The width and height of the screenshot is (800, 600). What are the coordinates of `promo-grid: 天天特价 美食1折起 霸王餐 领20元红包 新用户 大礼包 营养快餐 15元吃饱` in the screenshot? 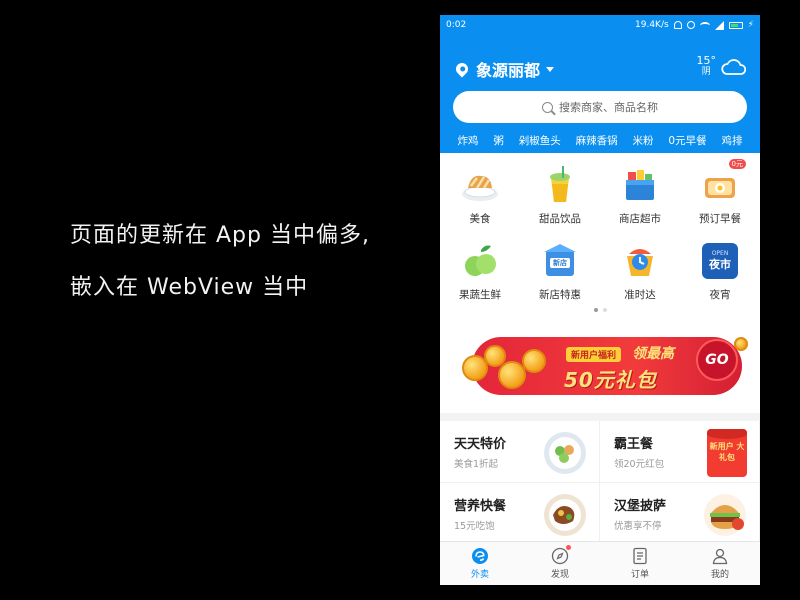 It's located at (600, 483).